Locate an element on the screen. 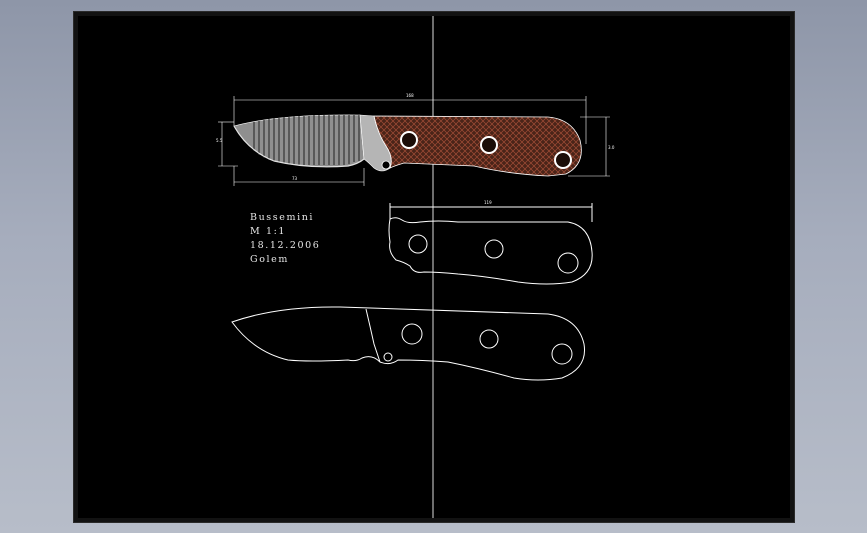 The image size is (867, 533). dim-handle-height: 3.0 is located at coordinates (611, 147).